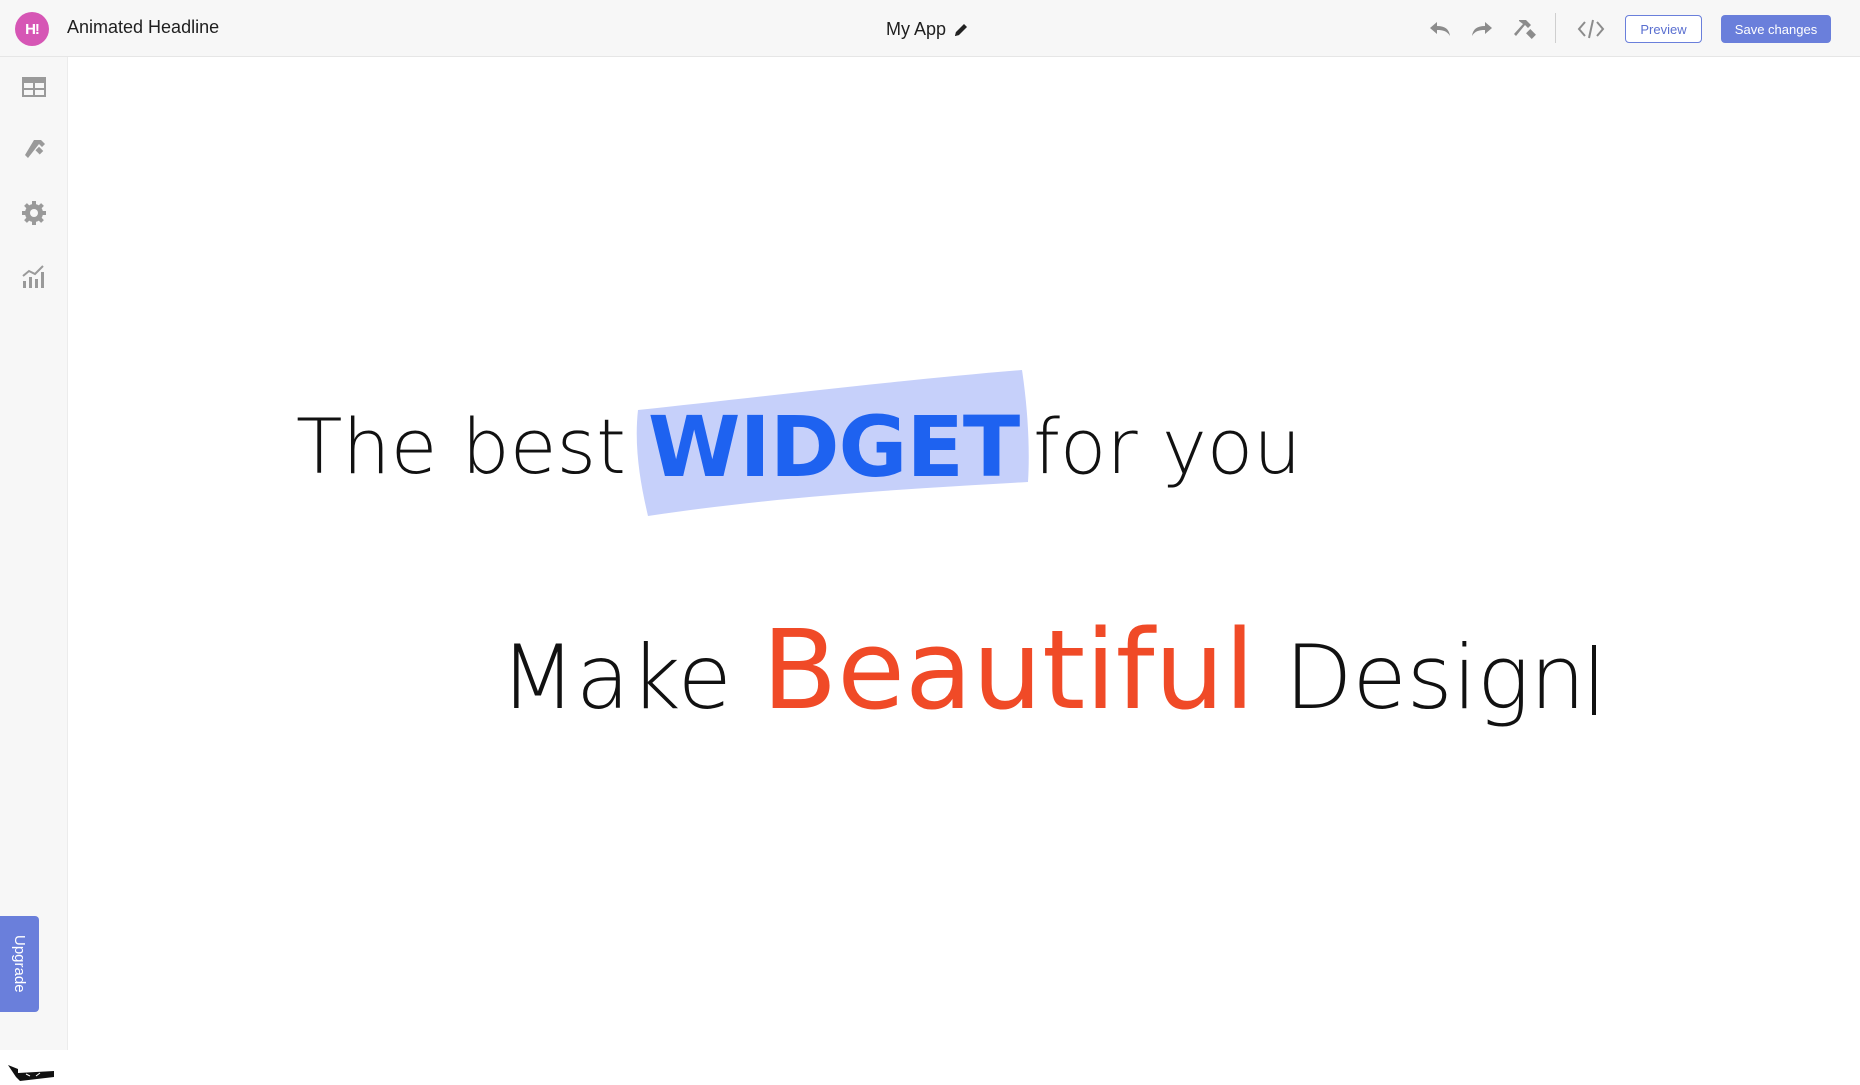 This screenshot has width=1860, height=1085. I want to click on upgrade-label: Upgrade, so click(19, 964).